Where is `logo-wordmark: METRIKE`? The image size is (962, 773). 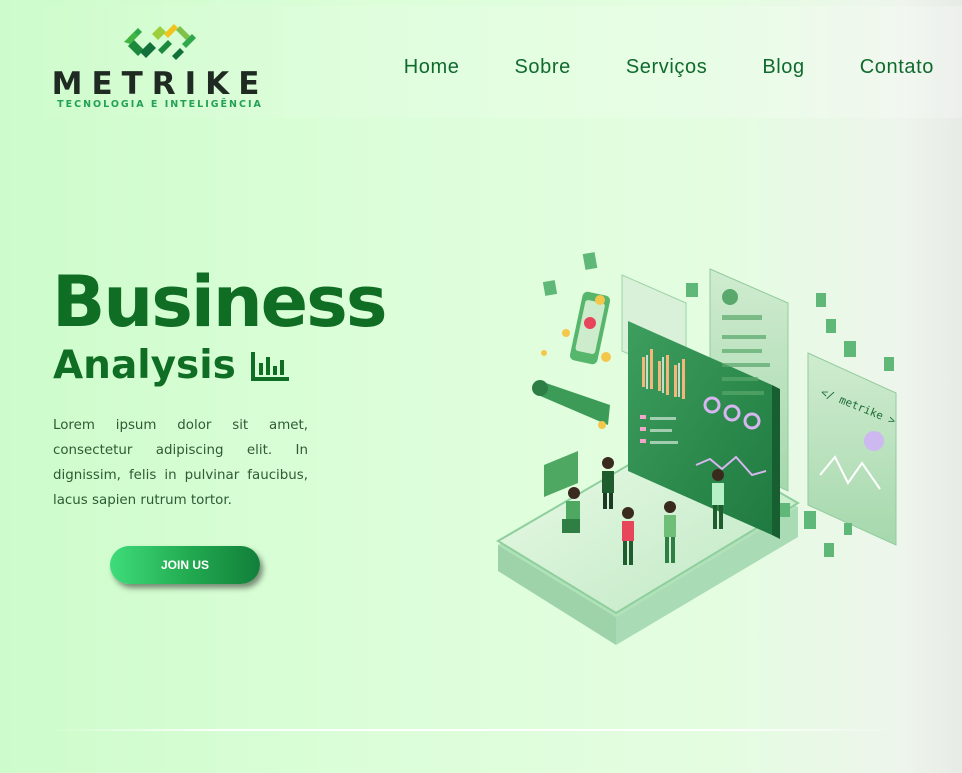
logo-wordmark: METRIKE is located at coordinates (160, 84).